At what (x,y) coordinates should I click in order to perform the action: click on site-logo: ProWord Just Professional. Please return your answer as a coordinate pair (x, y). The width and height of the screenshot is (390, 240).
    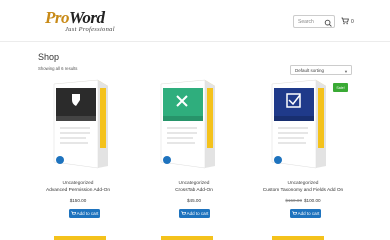
    Looking at the image, I should click on (85, 23).